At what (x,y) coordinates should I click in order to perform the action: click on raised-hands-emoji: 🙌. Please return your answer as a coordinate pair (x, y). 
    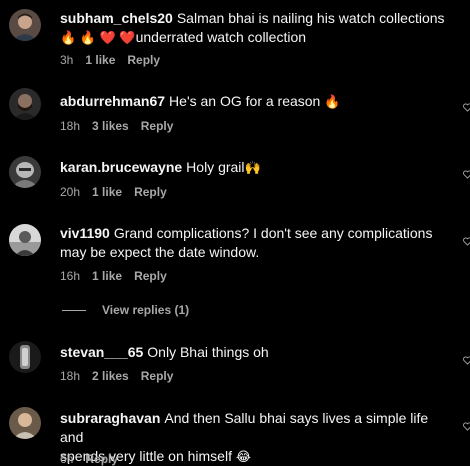
    Looking at the image, I should click on (252, 167).